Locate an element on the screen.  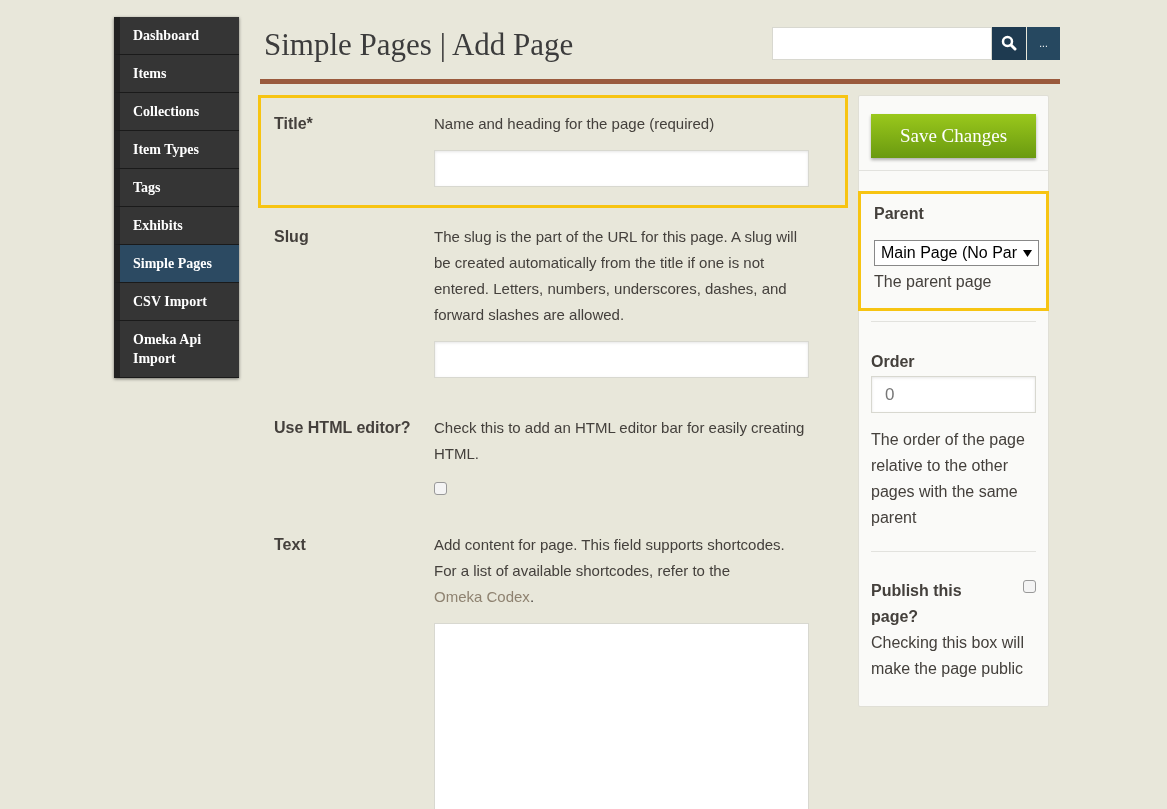
field-label: Title* is located at coordinates (294, 124).